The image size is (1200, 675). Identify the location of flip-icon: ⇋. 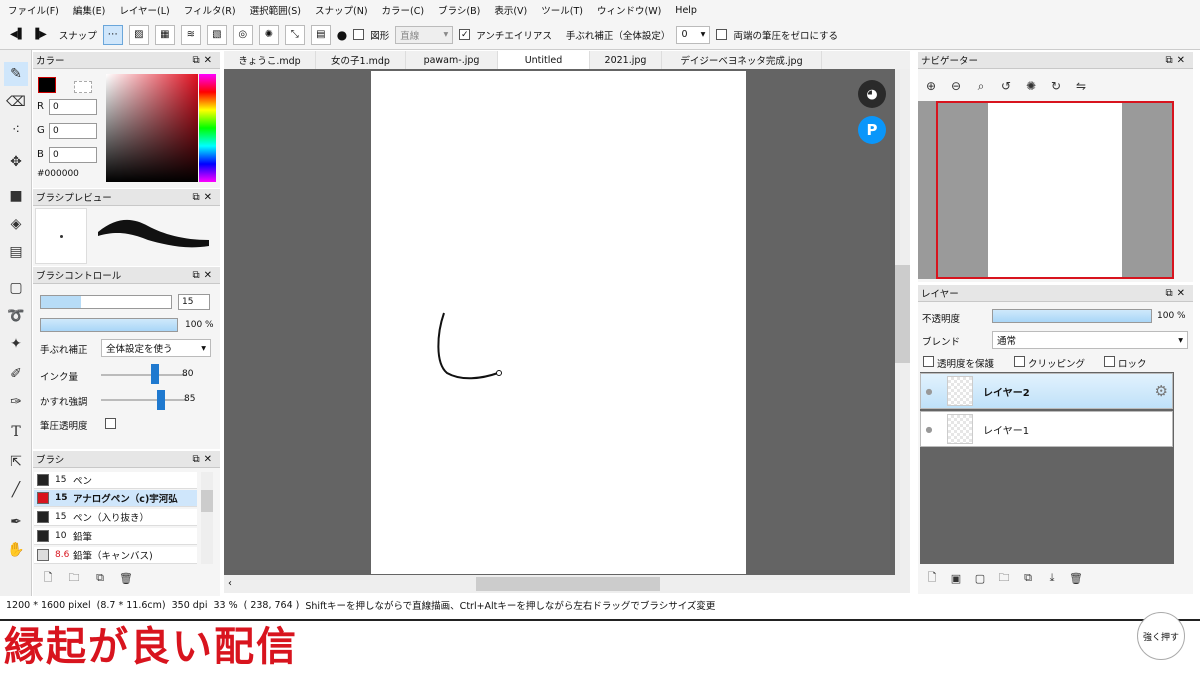
(1081, 86).